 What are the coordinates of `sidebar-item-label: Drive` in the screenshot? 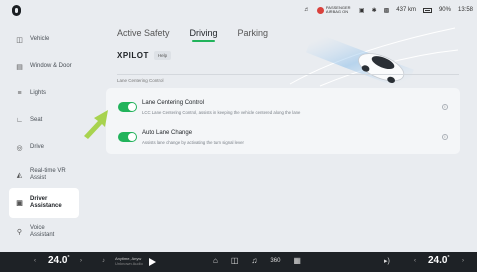 It's located at (37, 147).